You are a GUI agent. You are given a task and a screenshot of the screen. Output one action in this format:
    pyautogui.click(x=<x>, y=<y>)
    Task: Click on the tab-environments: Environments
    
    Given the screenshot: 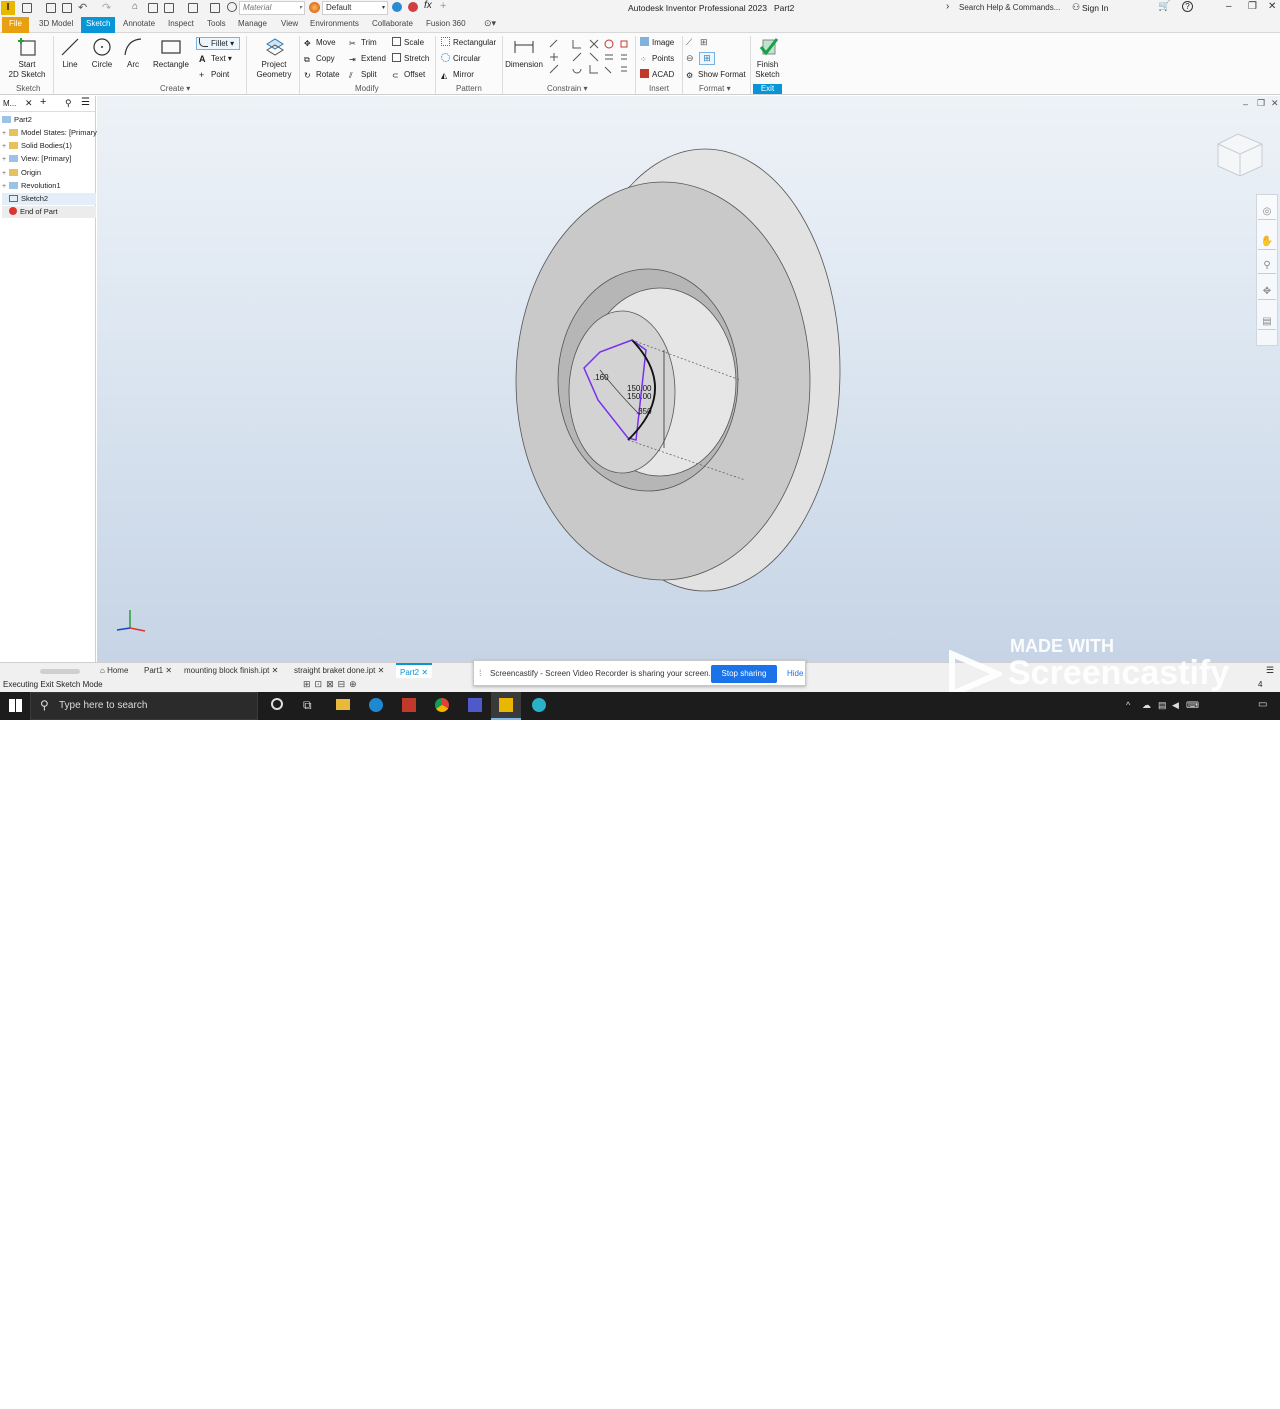 What is the action you would take?
    pyautogui.click(x=334, y=23)
    